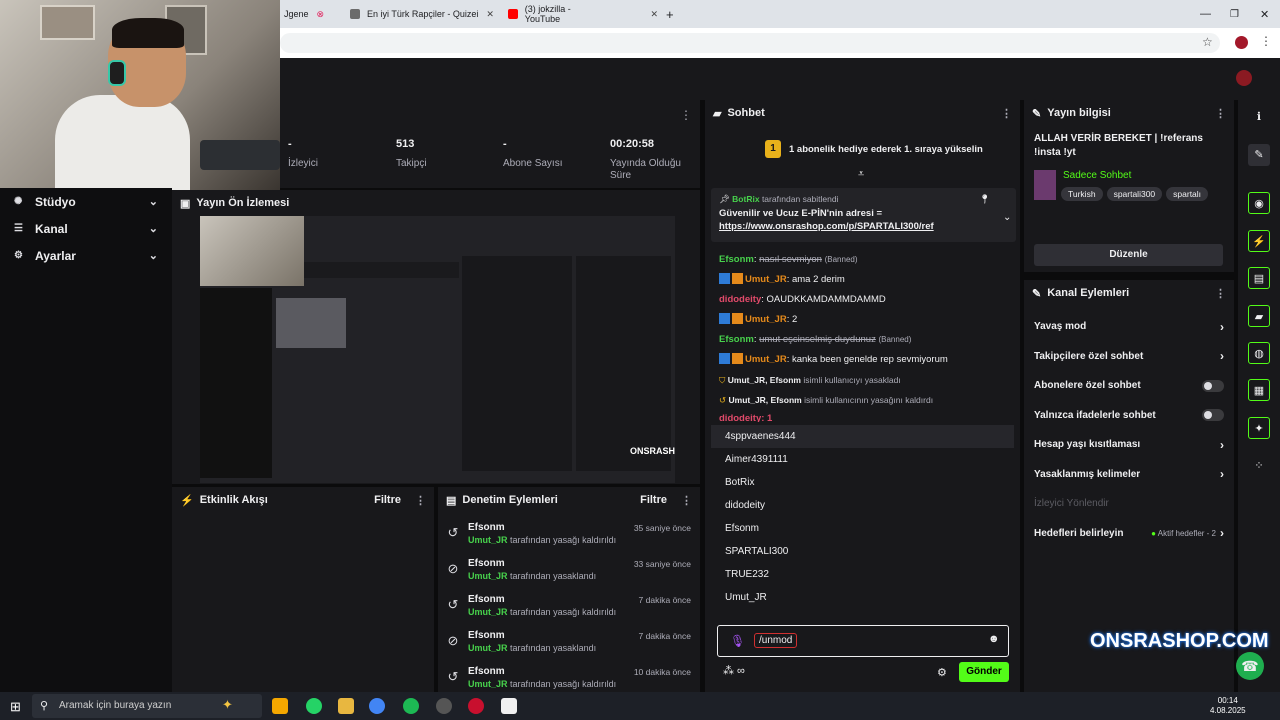  I want to click on channel-icon: ☰, so click(18, 228).